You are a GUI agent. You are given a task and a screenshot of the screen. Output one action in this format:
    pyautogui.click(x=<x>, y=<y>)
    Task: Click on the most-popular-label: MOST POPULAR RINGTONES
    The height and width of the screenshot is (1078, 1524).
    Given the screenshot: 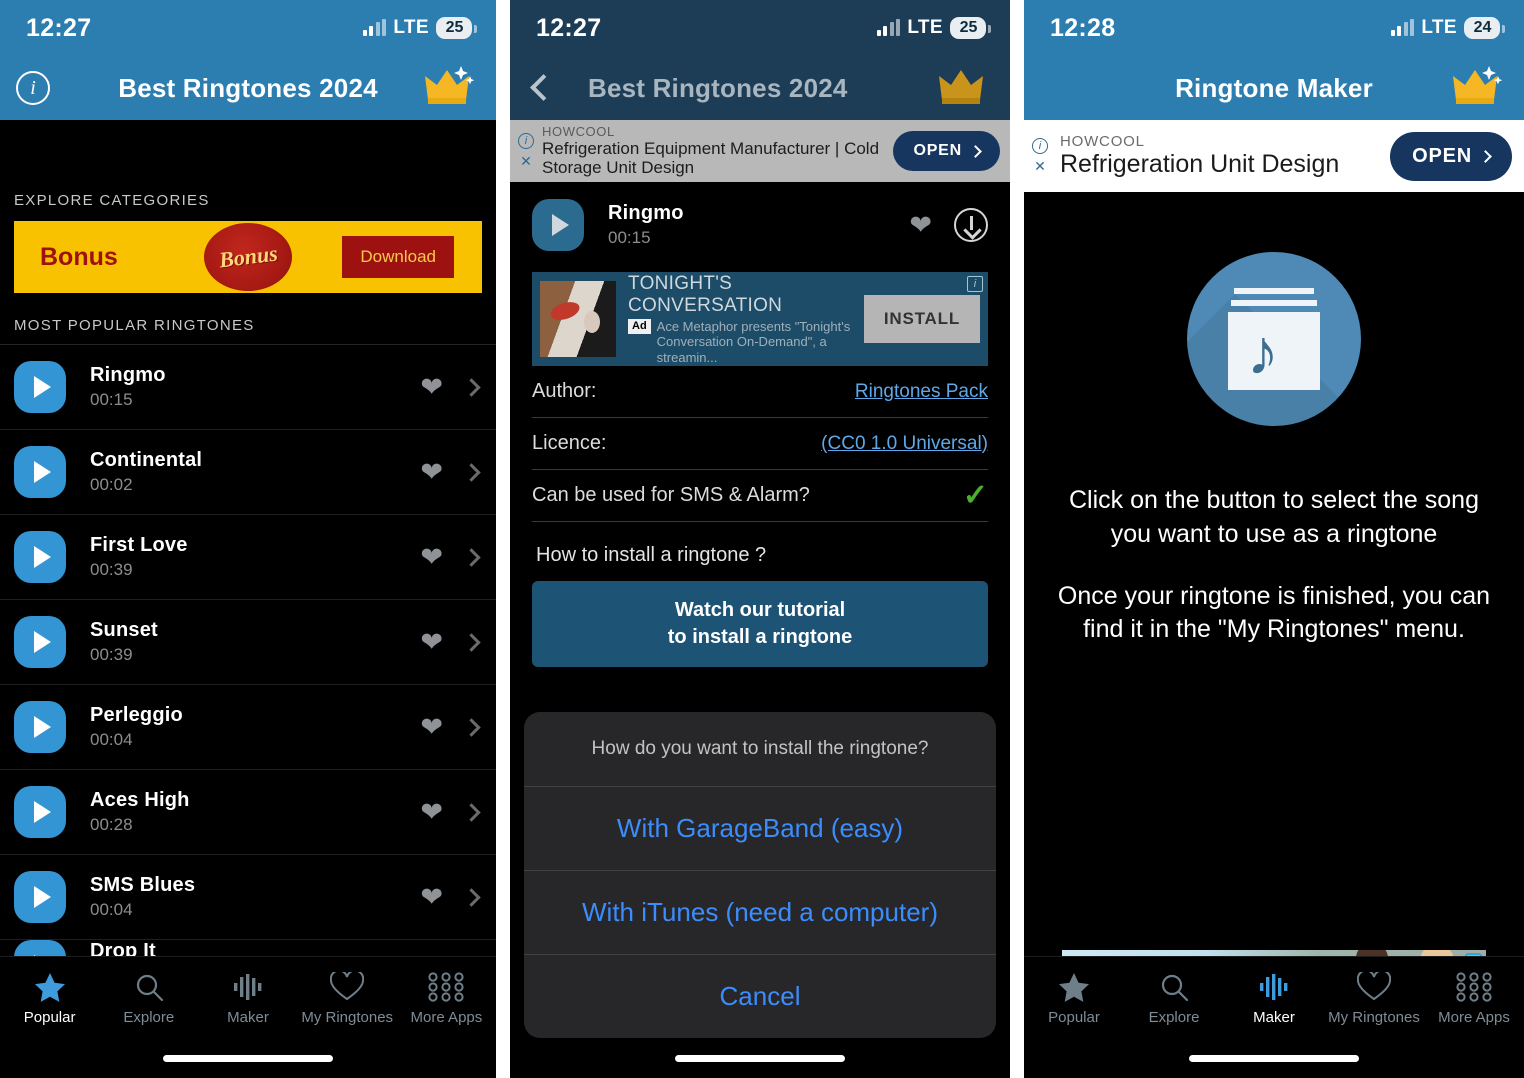 What is the action you would take?
    pyautogui.click(x=134, y=325)
    